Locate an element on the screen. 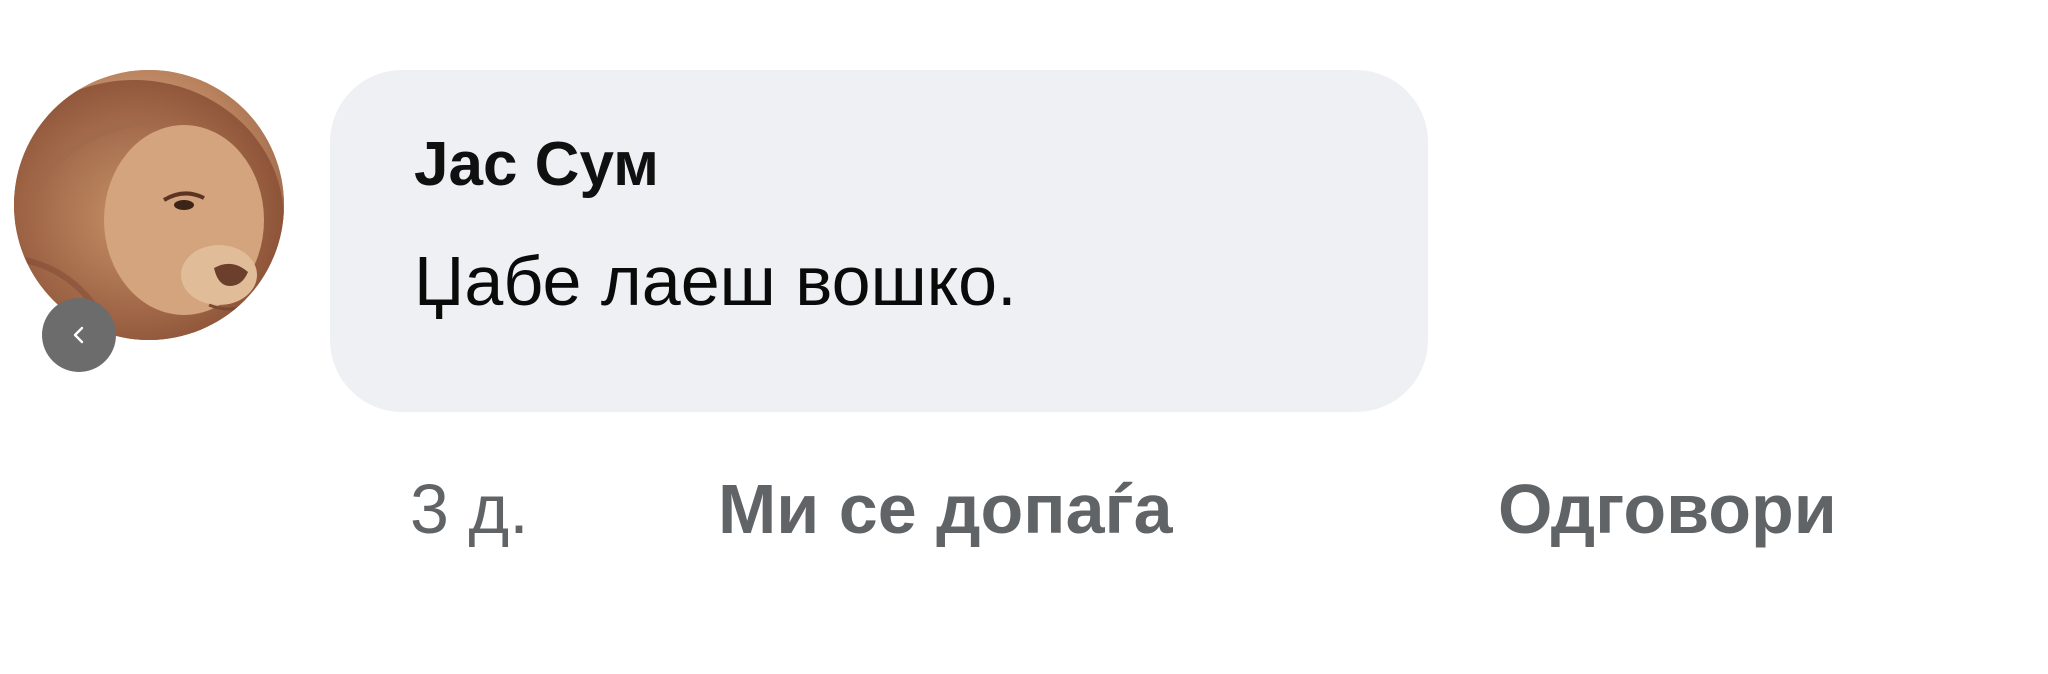  comment-author: Јас Сум is located at coordinates (536, 165).